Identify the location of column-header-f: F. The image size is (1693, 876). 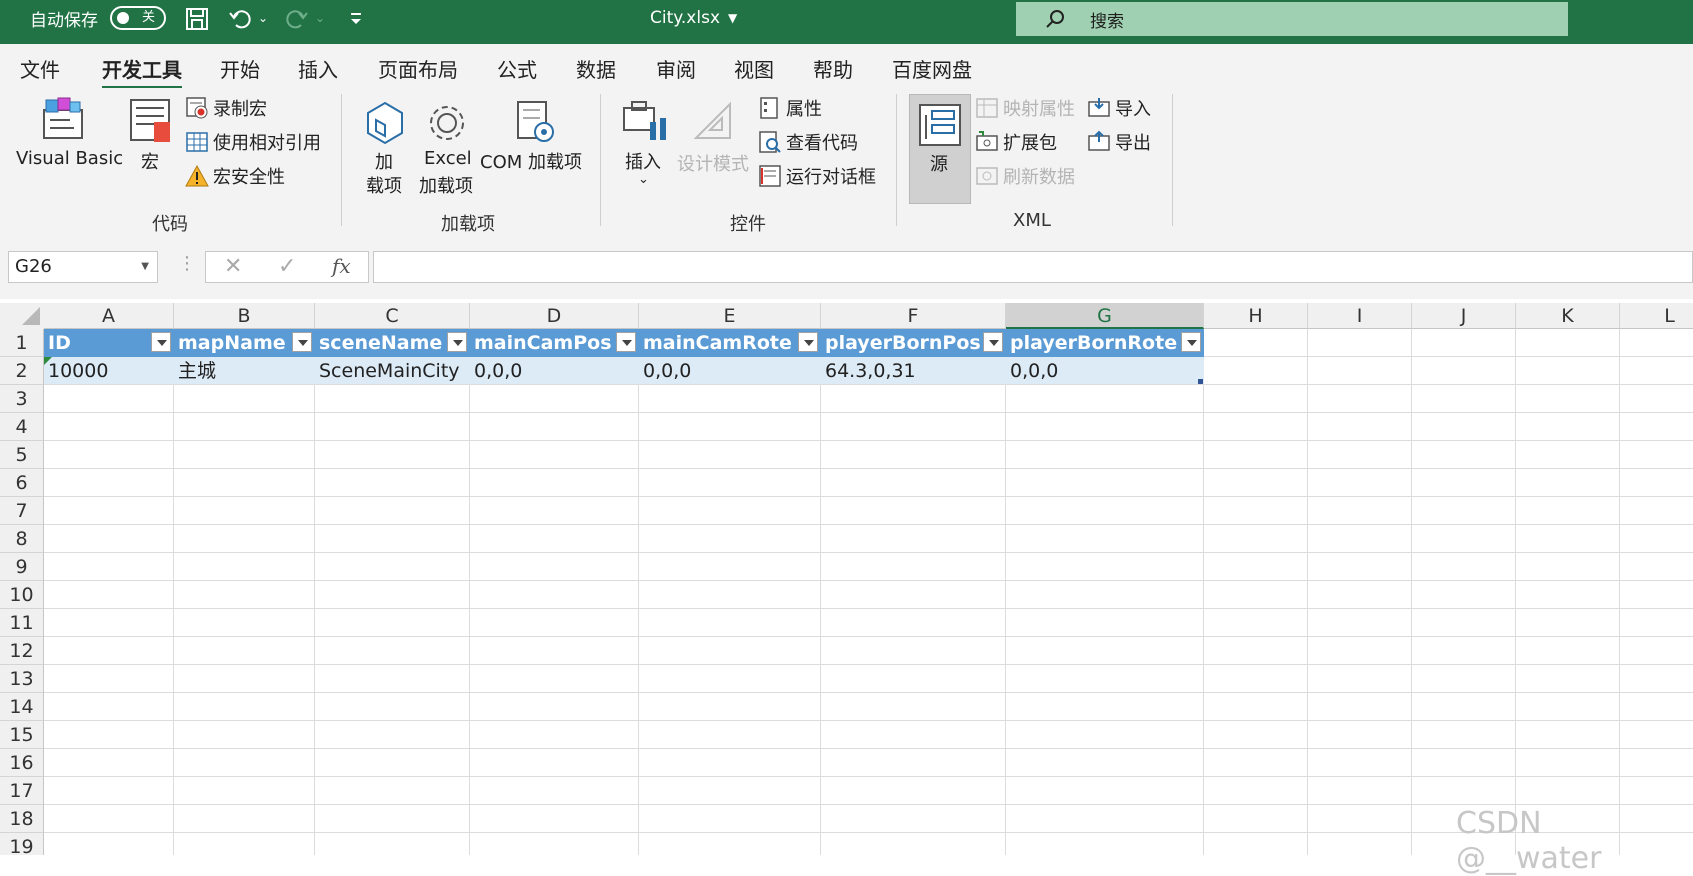
(913, 316).